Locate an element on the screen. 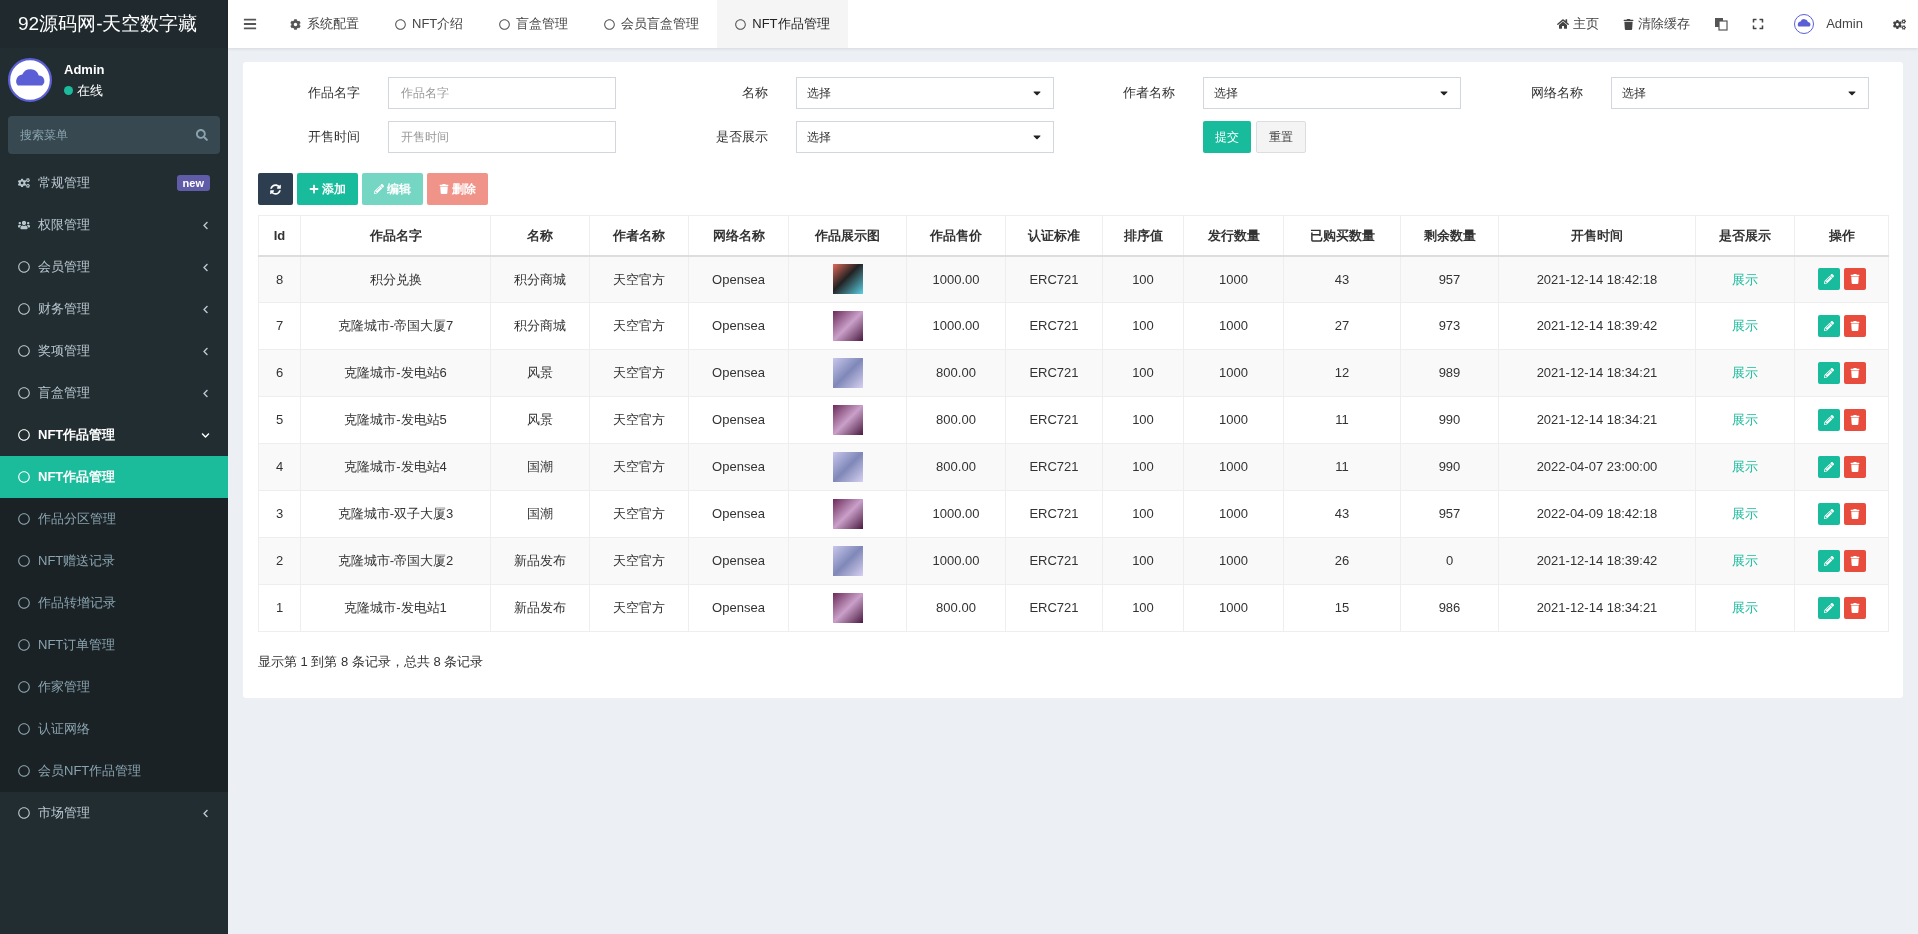 The width and height of the screenshot is (1918, 934). refresh-button is located at coordinates (275, 189).